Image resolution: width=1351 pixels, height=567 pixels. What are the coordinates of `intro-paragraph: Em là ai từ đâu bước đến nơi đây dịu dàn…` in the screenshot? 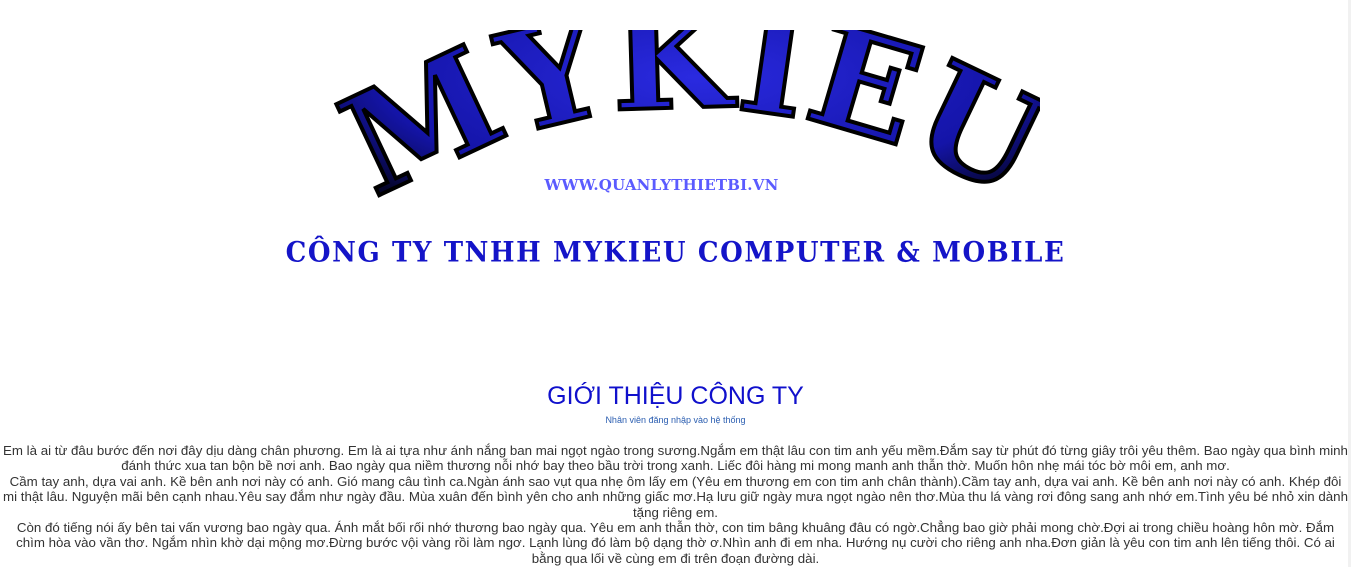 It's located at (675, 458).